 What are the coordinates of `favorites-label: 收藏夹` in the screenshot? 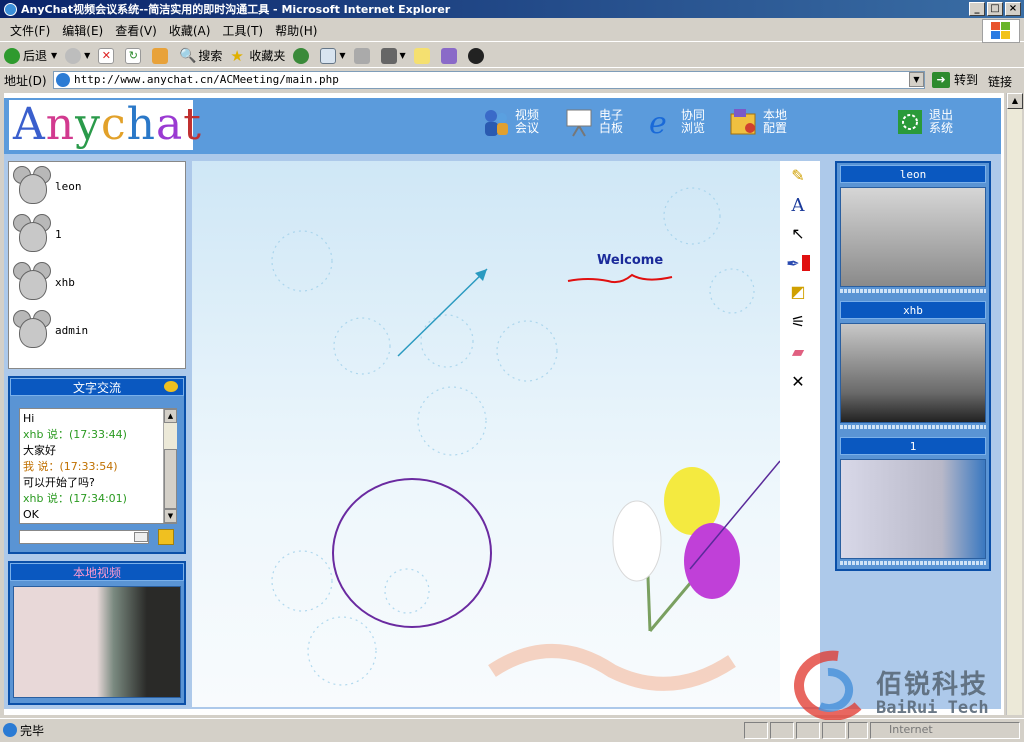 It's located at (267, 56).